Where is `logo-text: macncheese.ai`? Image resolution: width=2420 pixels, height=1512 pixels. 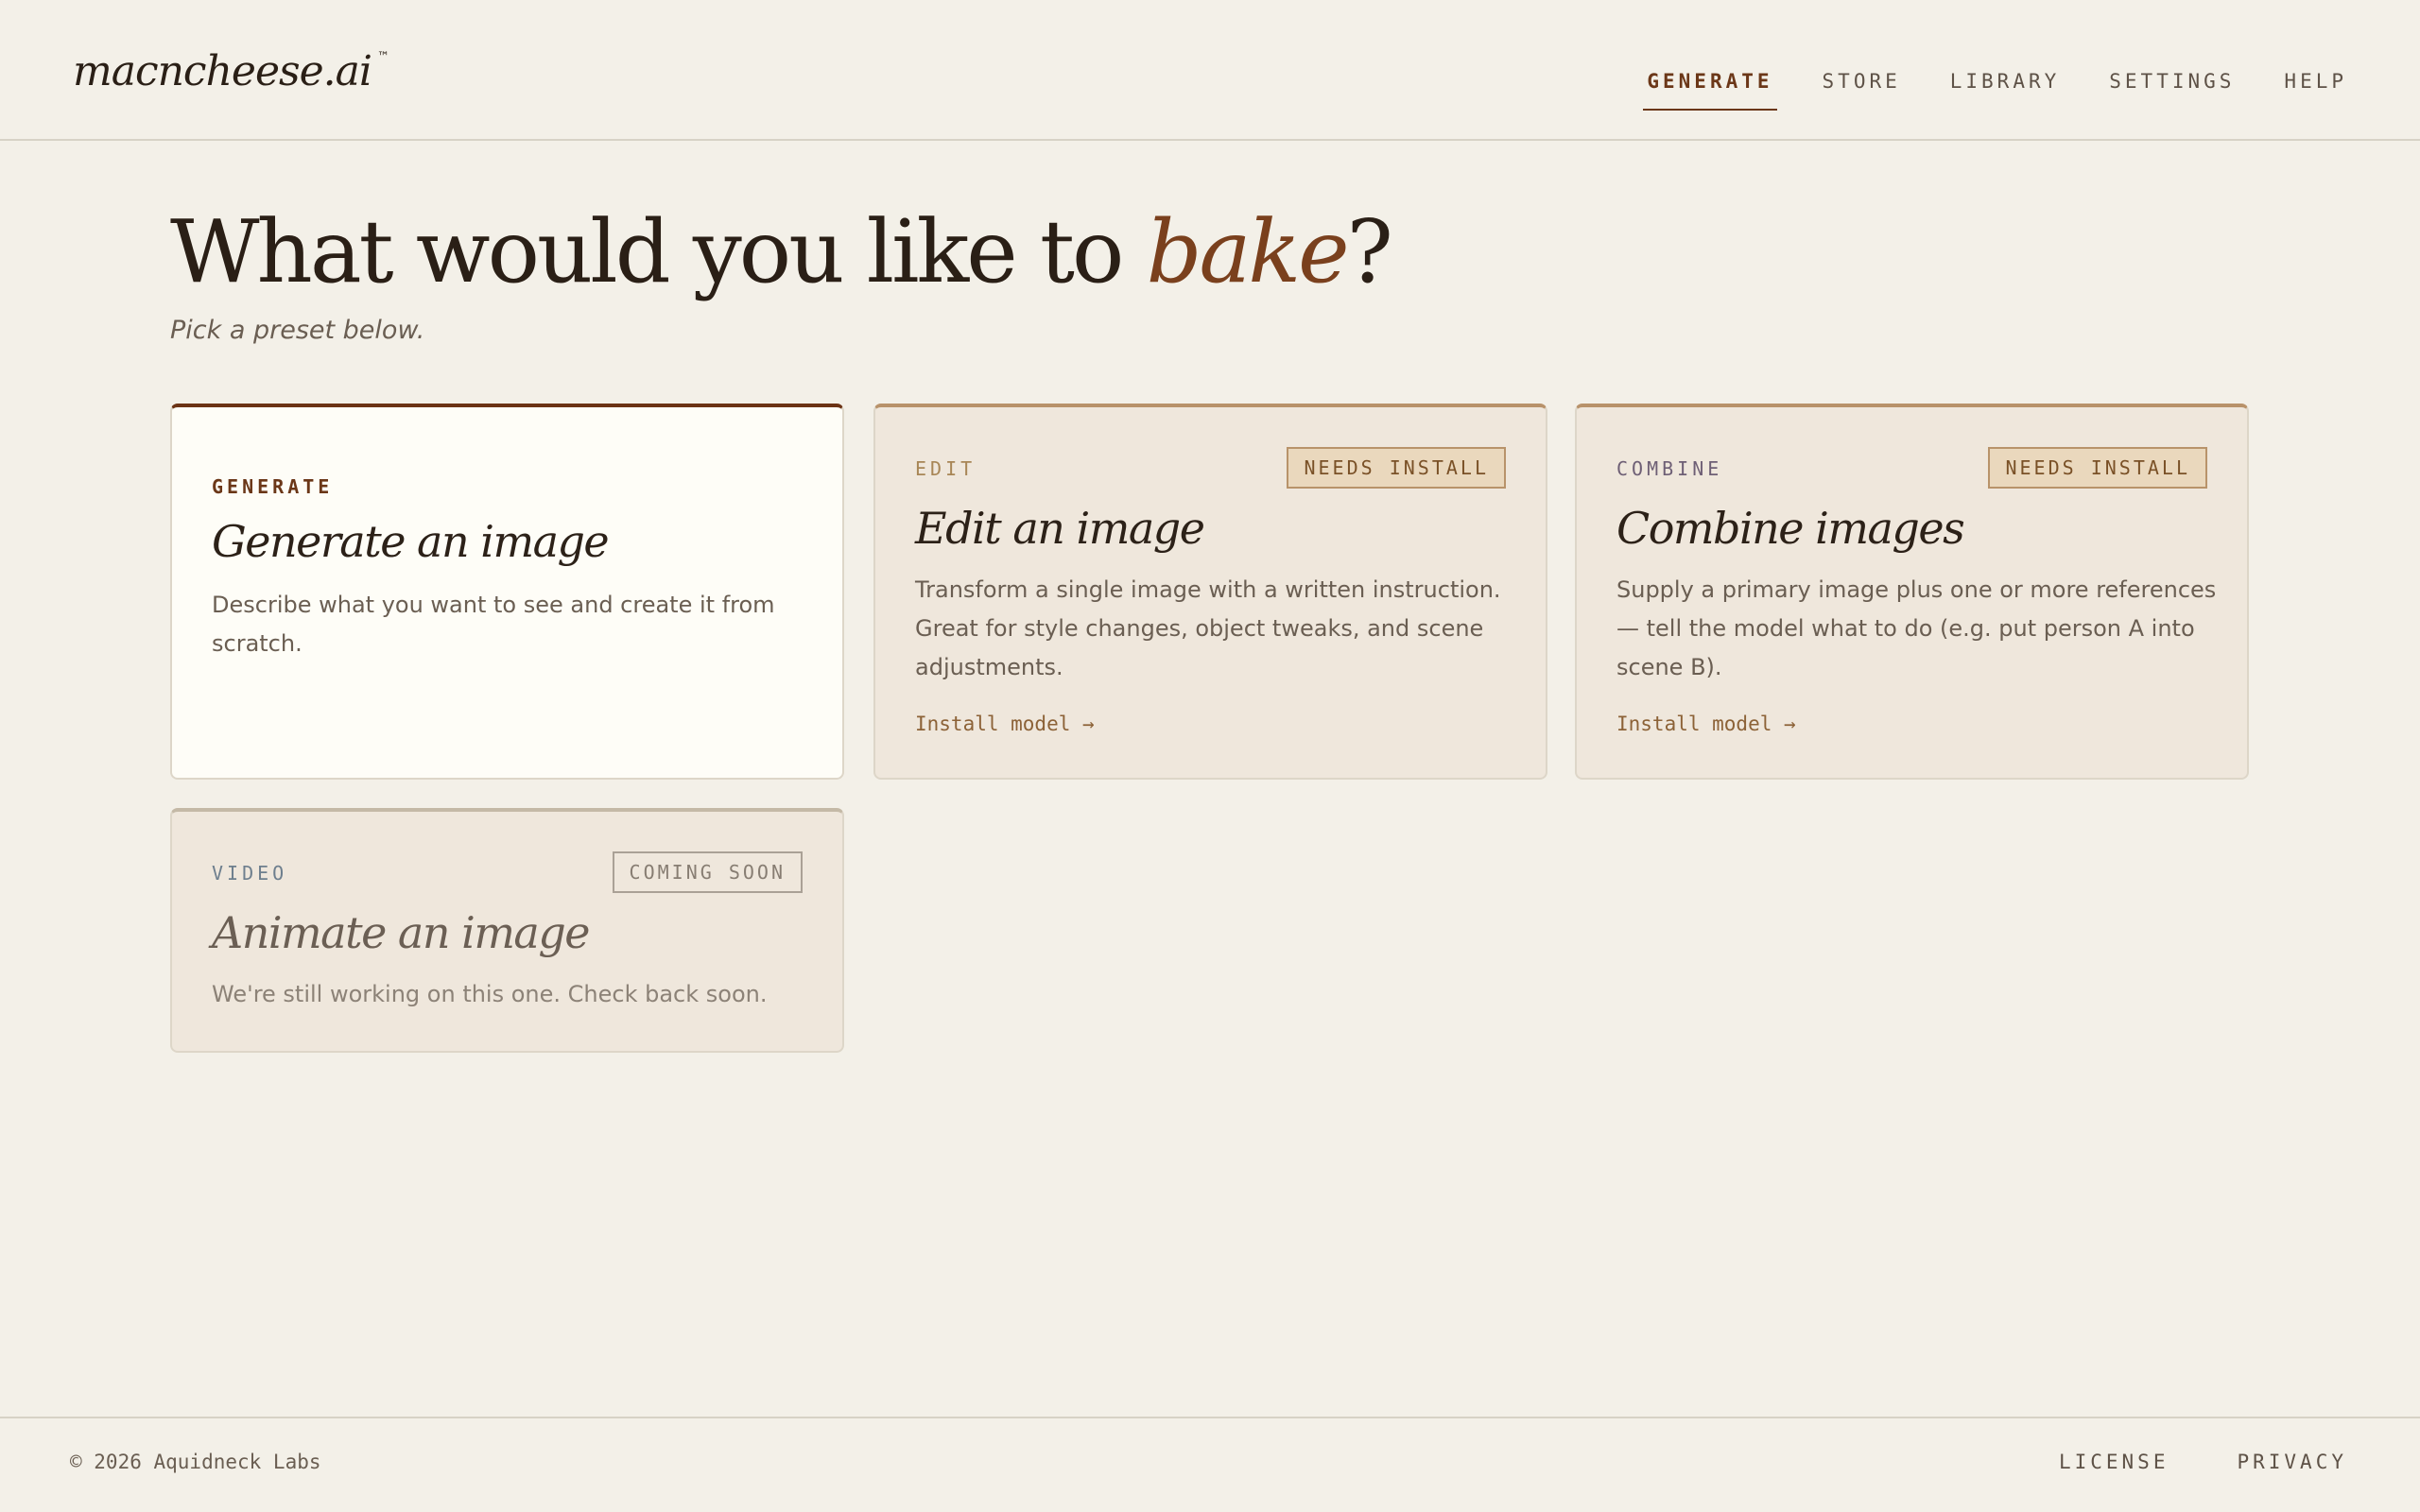
logo-text: macncheese.ai is located at coordinates (222, 71).